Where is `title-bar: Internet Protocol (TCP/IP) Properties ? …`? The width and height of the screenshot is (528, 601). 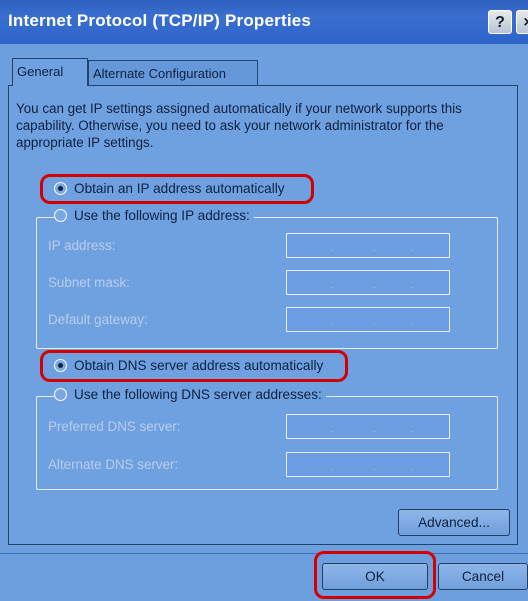
title-bar: Internet Protocol (TCP/IP) Properties ? … is located at coordinates (264, 22).